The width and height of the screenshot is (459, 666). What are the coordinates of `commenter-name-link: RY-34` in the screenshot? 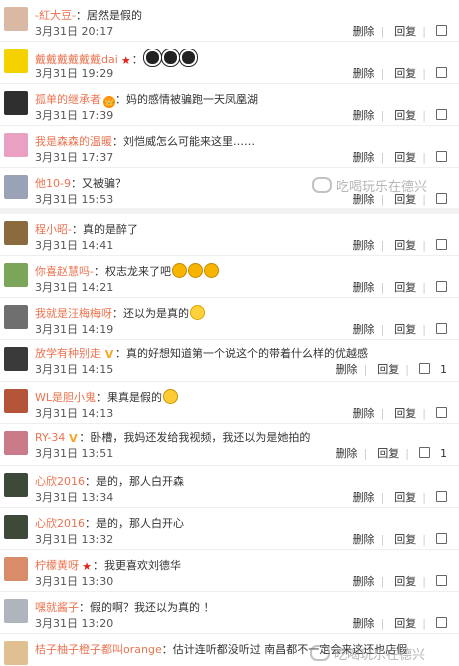 It's located at (50, 437).